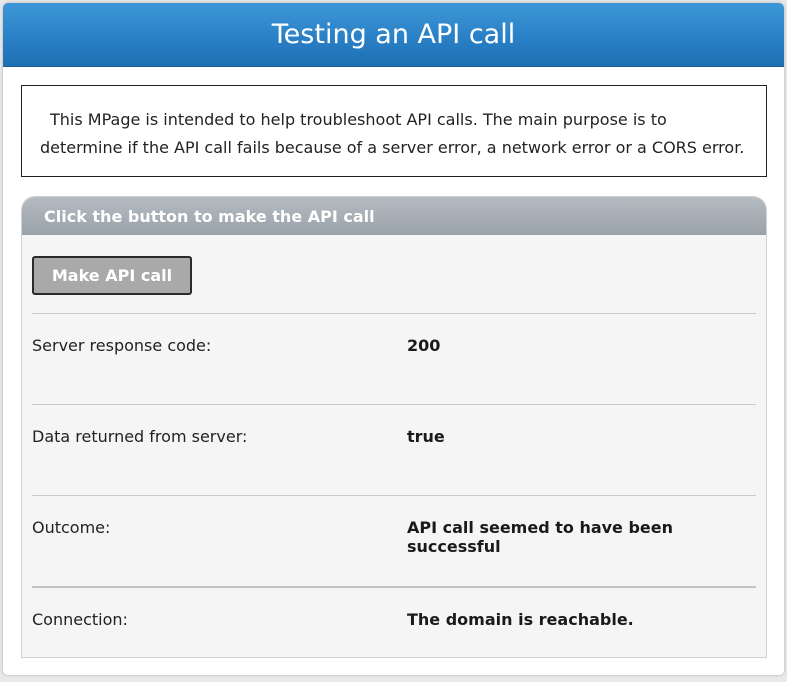 Image resolution: width=787 pixels, height=682 pixels. I want to click on result-row-data-returned: Data returned from server: true, so click(394, 449).